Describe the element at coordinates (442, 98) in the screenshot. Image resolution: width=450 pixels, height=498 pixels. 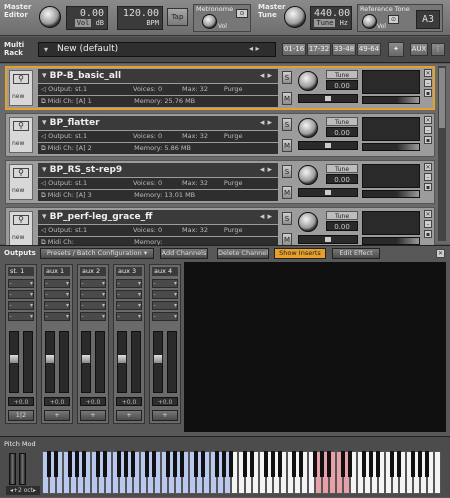
I see `rack-scroll-thumb` at that location.